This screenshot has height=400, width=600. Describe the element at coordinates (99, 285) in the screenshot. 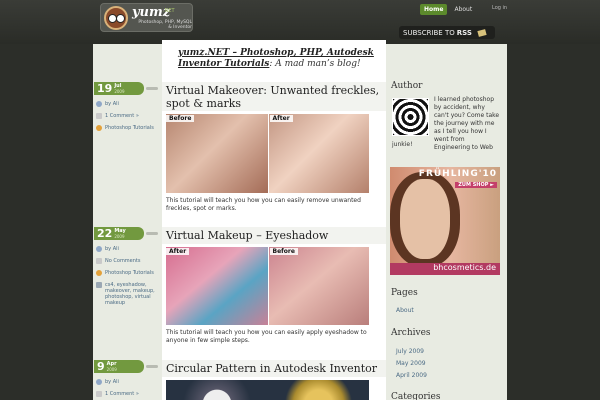

I see `tag-icon` at that location.